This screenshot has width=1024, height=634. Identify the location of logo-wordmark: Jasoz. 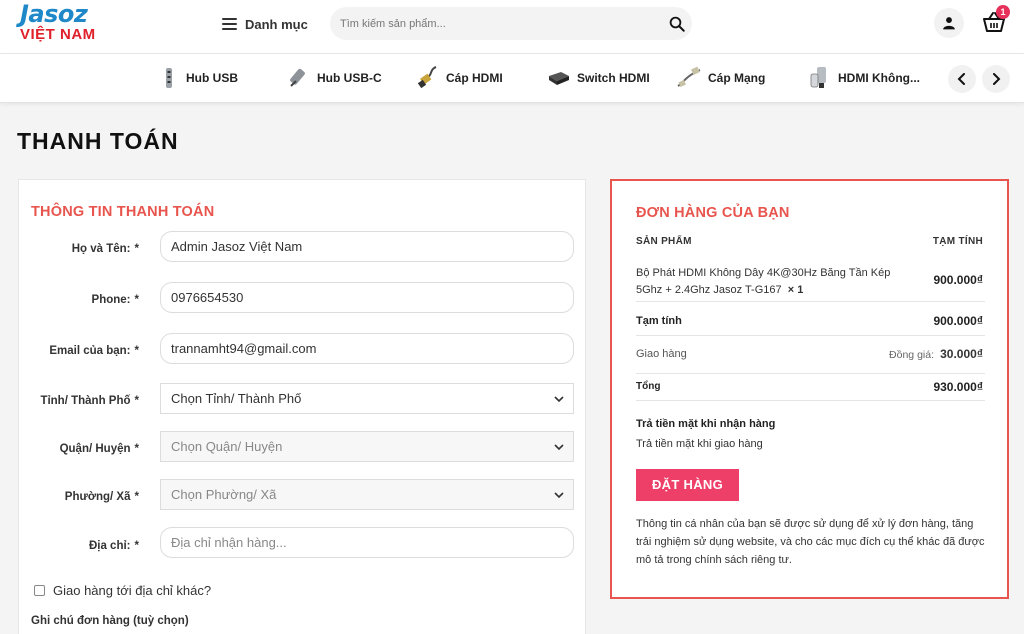
(54, 14).